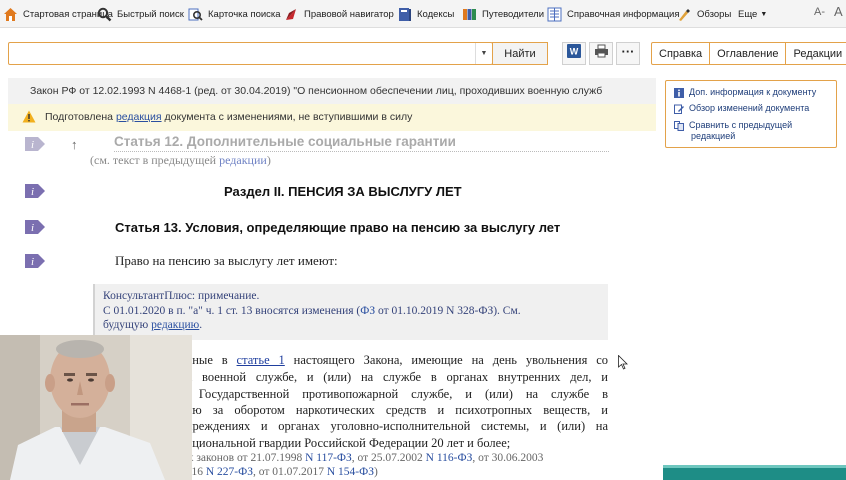 The height and width of the screenshot is (480, 846). Describe the element at coordinates (819, 12) in the screenshot. I see `font-decrease-button: A-` at that location.